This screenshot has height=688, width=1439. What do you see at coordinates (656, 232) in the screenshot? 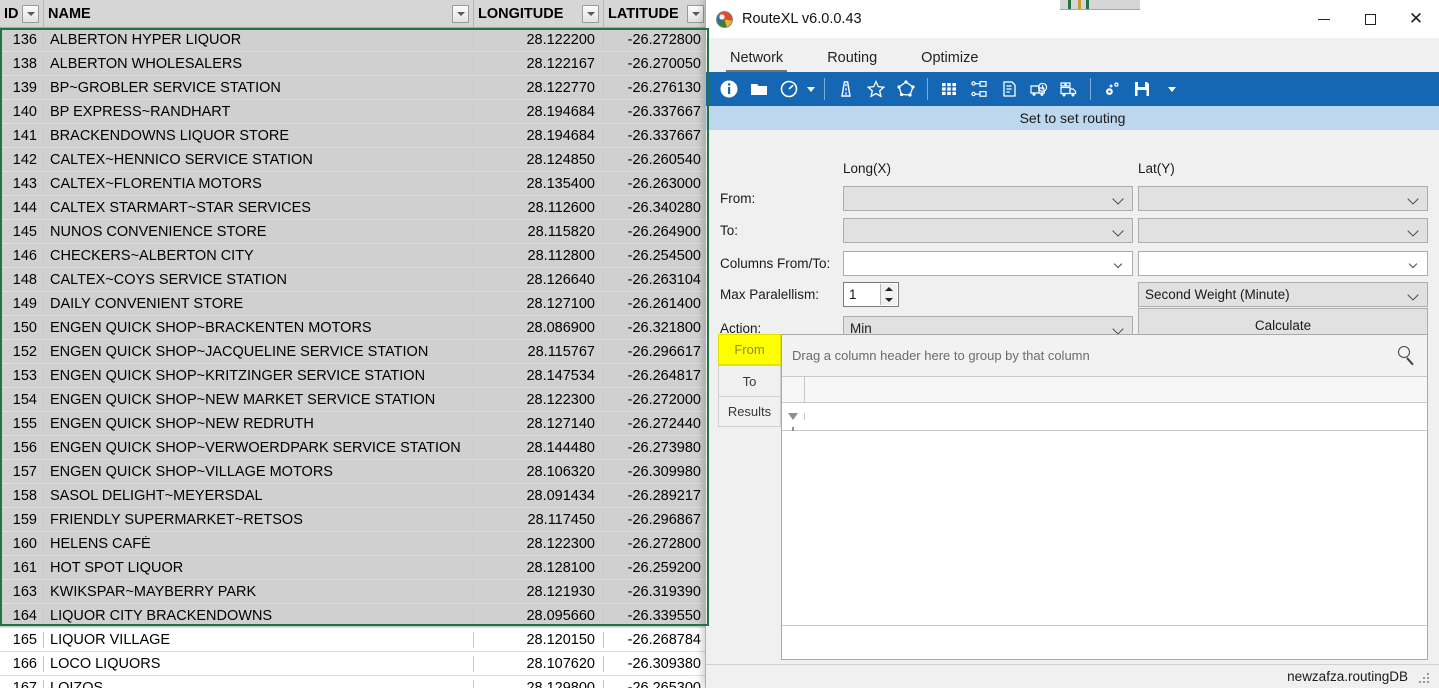
I see `cell-latitude: -26.264900` at bounding box center [656, 232].